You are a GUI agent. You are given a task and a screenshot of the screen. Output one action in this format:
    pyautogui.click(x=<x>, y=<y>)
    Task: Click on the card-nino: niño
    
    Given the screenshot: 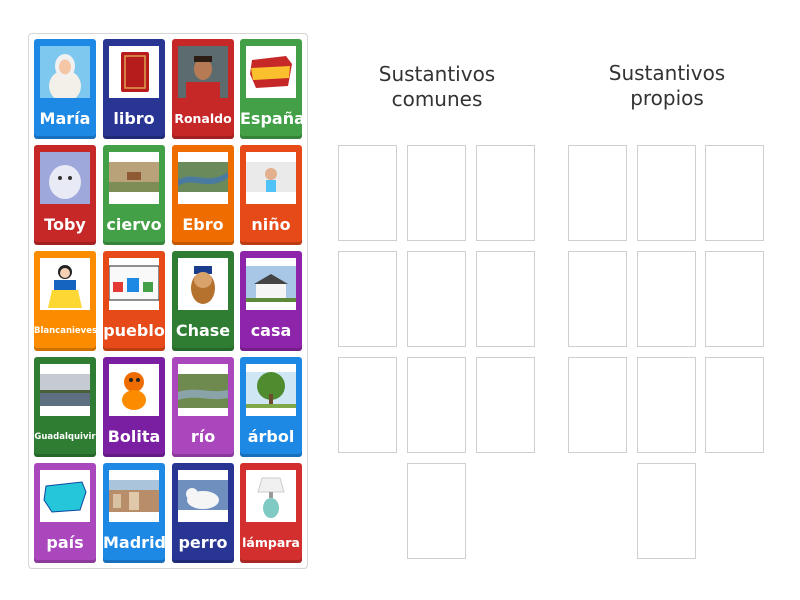 What is the action you would take?
    pyautogui.click(x=271, y=195)
    